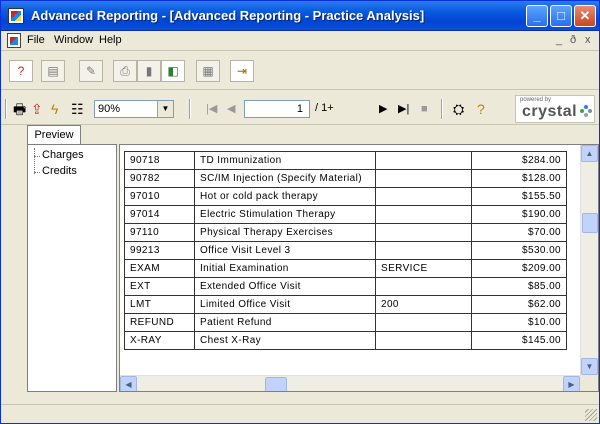 The height and width of the screenshot is (424, 600). I want to click on open-icon: ▤, so click(53, 71).